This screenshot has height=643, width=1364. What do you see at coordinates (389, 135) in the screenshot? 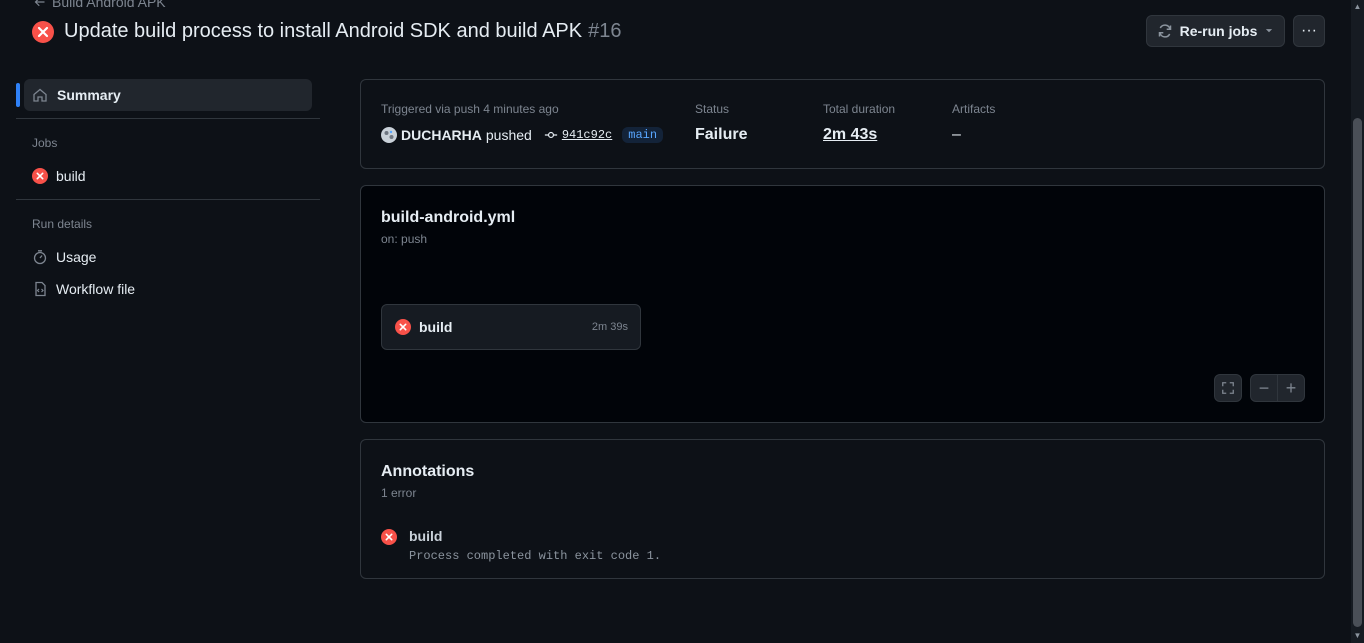
I see `avatar` at bounding box center [389, 135].